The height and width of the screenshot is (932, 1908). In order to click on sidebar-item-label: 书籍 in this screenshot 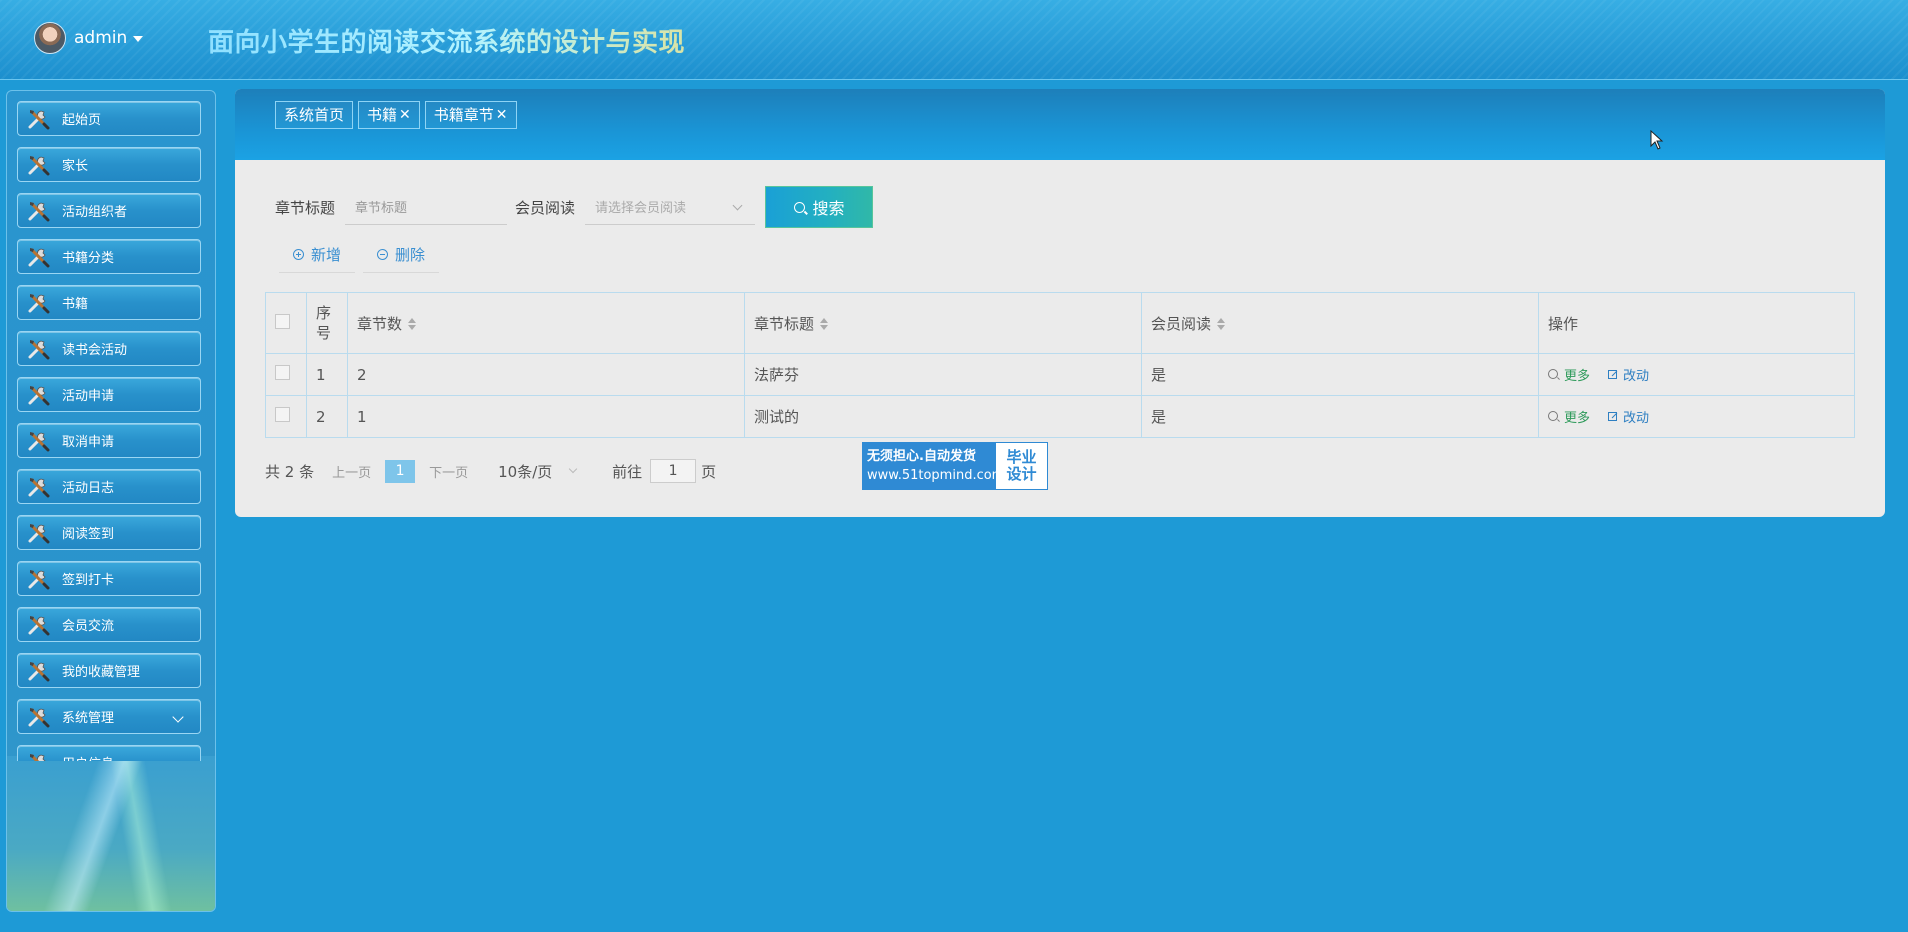, I will do `click(75, 304)`.